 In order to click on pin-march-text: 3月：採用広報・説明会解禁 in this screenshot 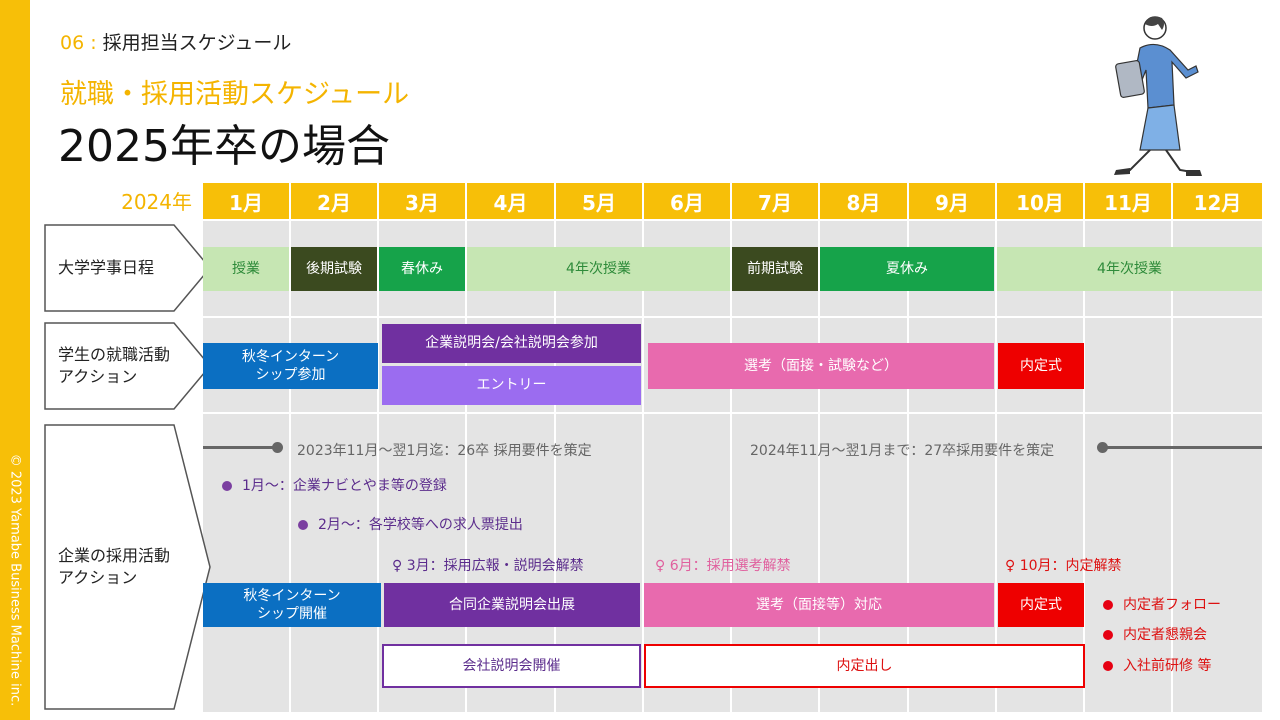, I will do `click(495, 566)`.